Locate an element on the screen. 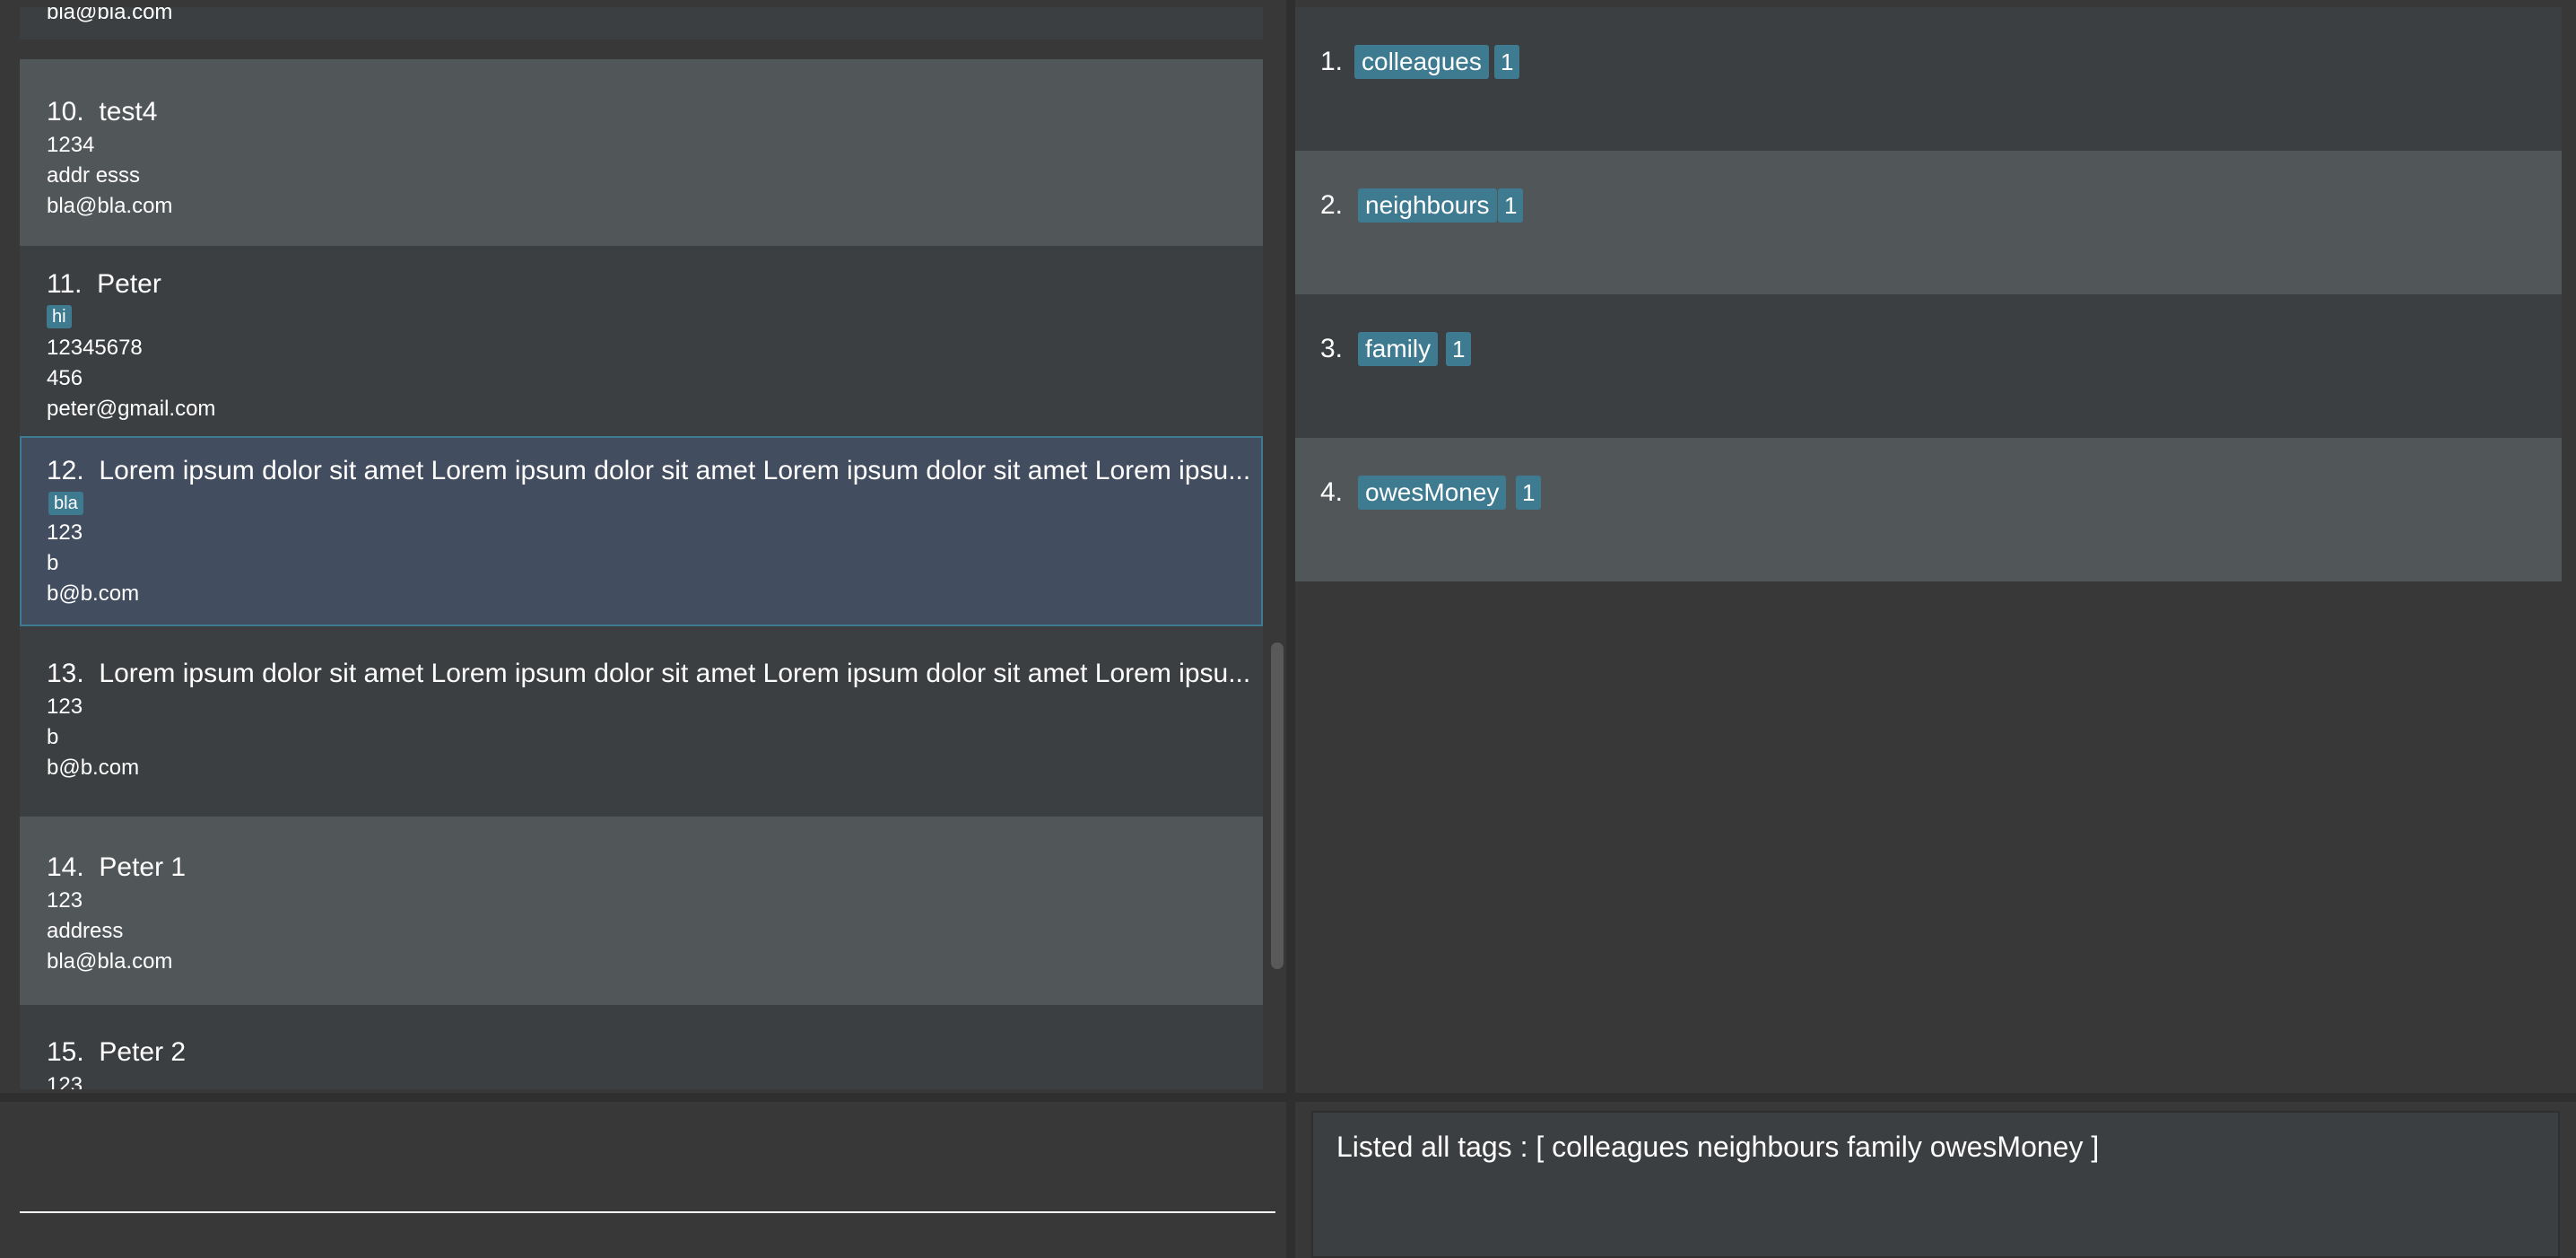 The image size is (2576, 1258). person-card: 15. Peter 2 123 is located at coordinates (641, 1047).